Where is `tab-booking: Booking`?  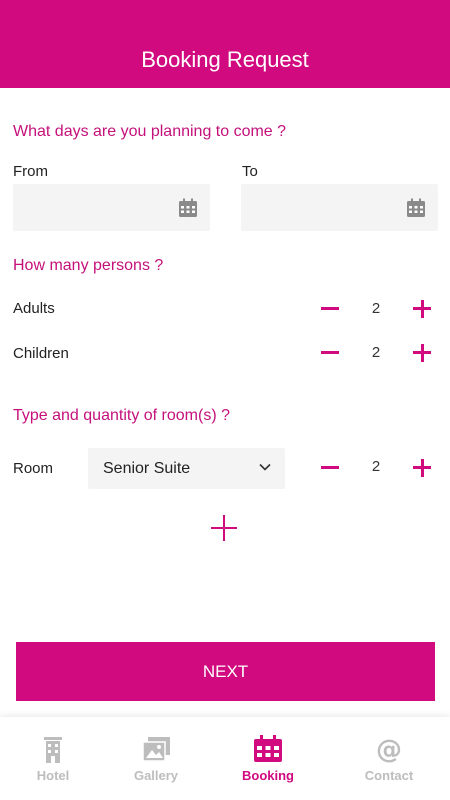 tab-booking: Booking is located at coordinates (268, 758).